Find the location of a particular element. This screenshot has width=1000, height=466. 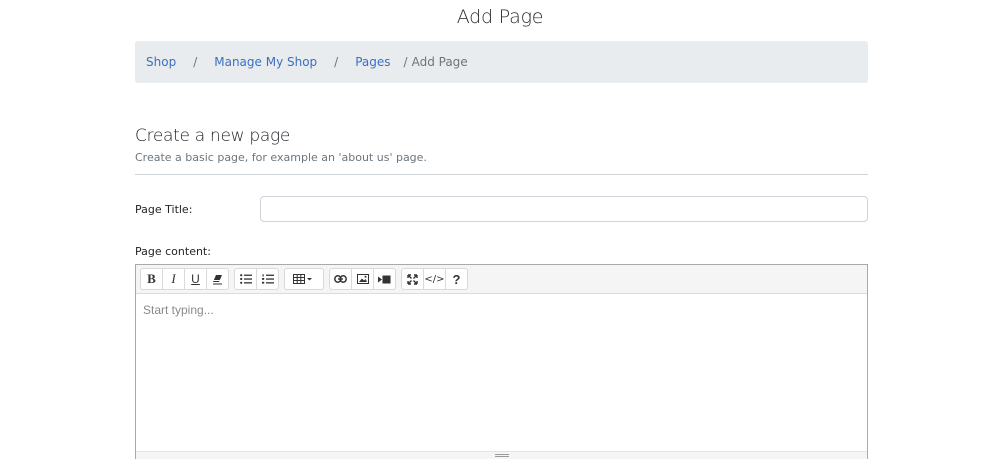

breadcrumb: Shop / Manage My Shop / Pages / Add Page is located at coordinates (501, 62).